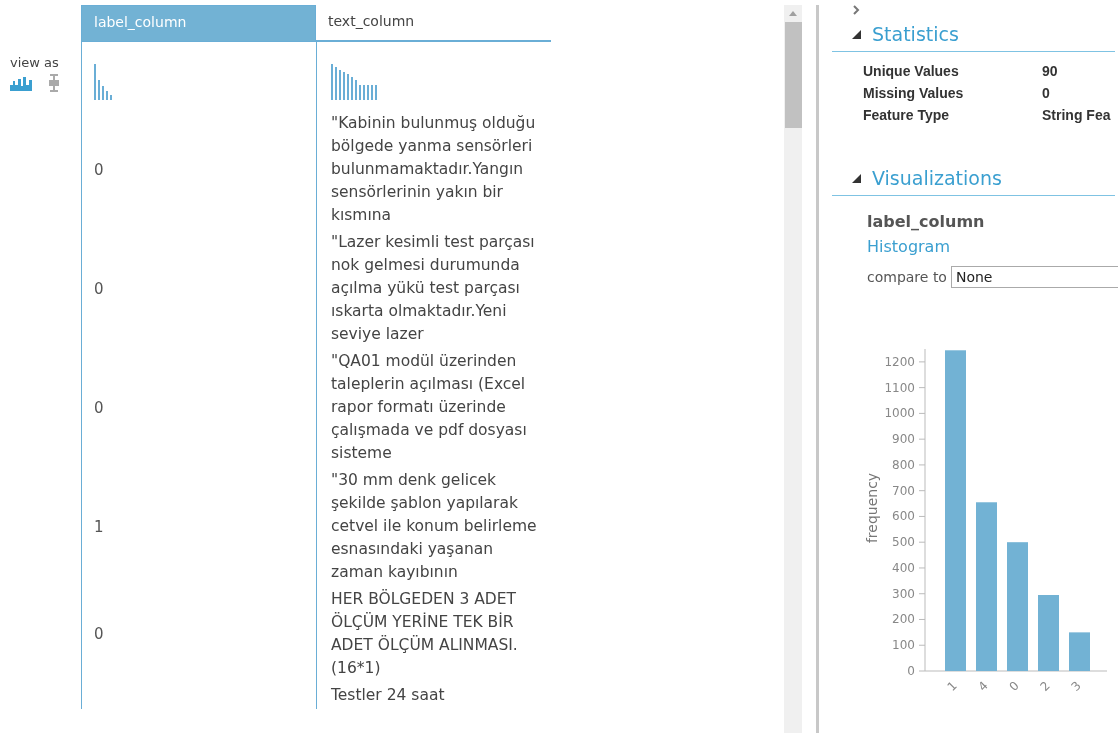  What do you see at coordinates (899, 413) in the screenshot?
I see `tick-label: 1000` at bounding box center [899, 413].